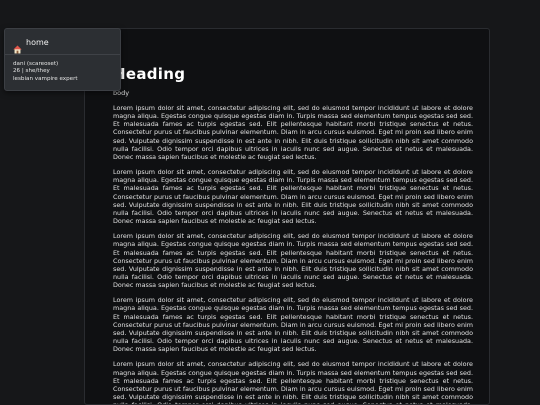 Image resolution: width=540 pixels, height=405 pixels. What do you see at coordinates (17, 46) in the screenshot?
I see `home-icon` at bounding box center [17, 46].